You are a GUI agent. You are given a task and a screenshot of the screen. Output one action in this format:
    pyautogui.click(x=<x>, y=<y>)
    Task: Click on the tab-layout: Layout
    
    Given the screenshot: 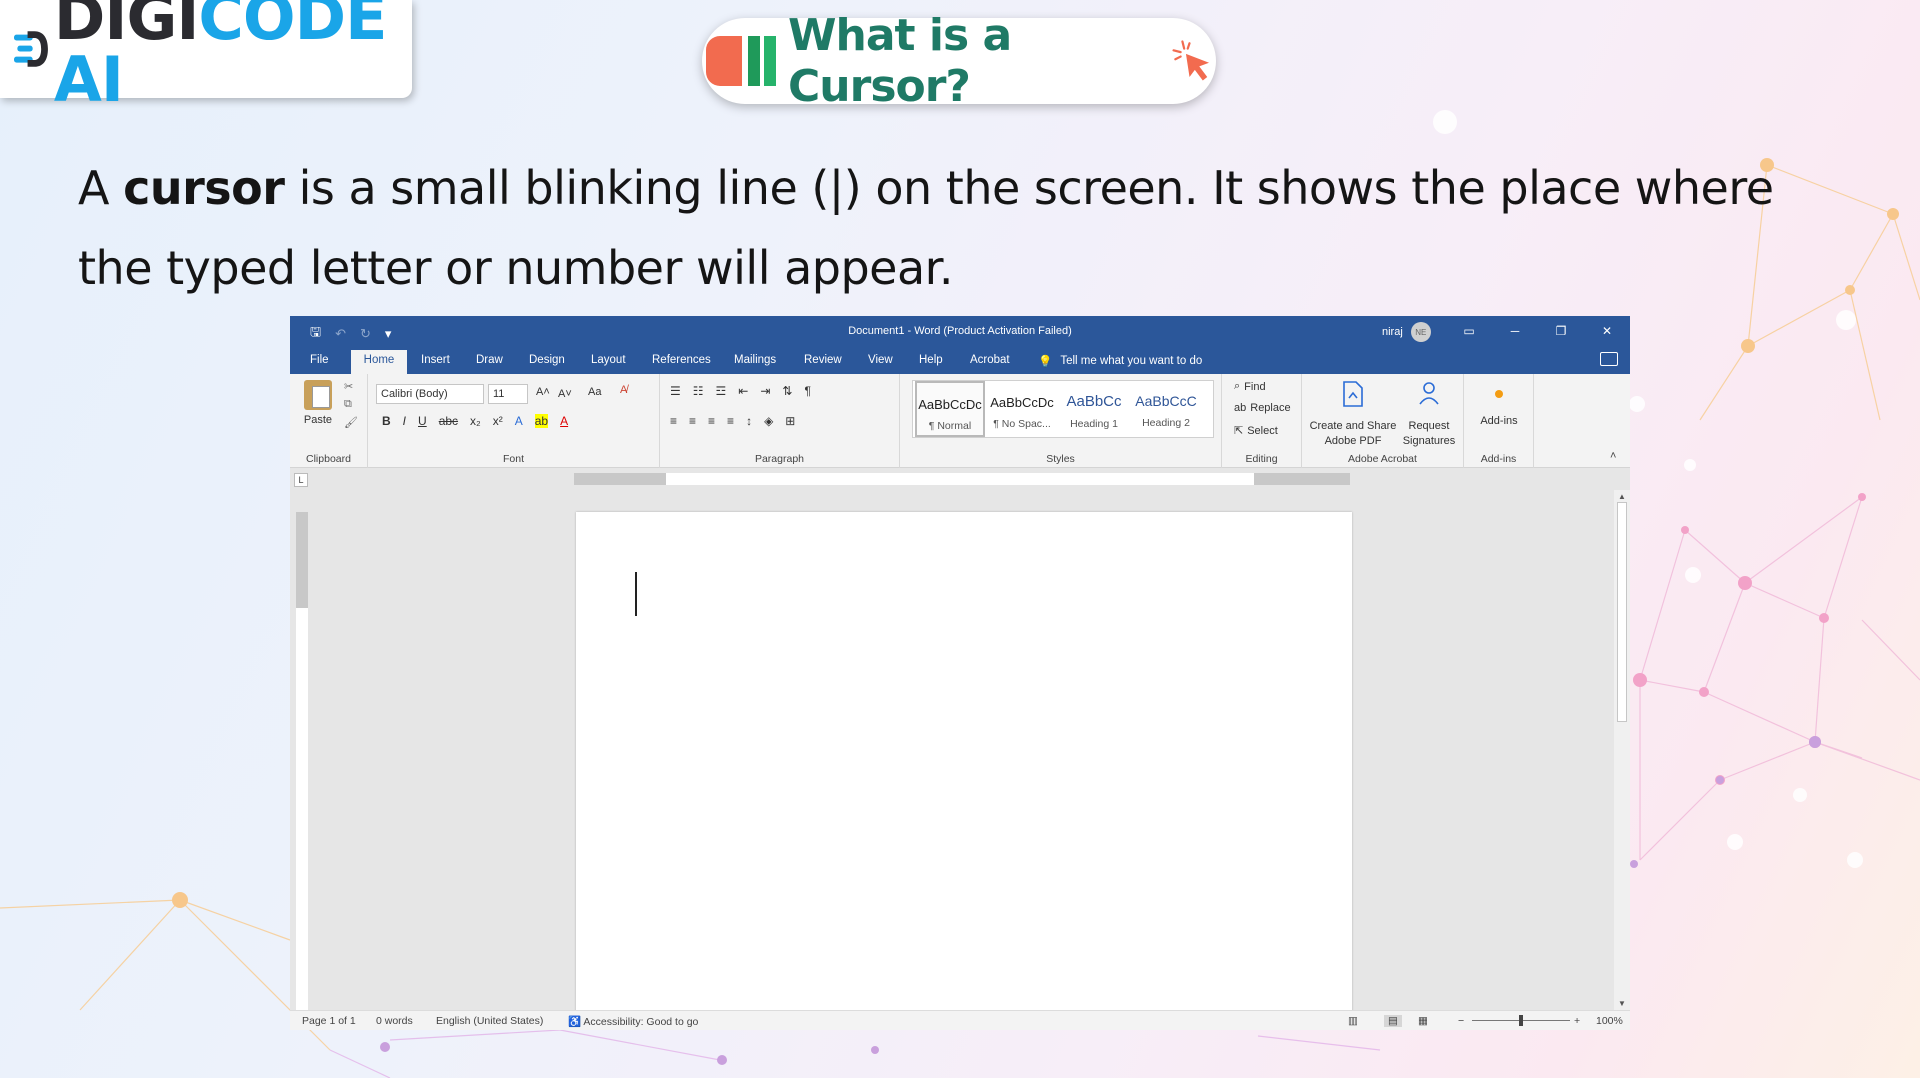 What is the action you would take?
    pyautogui.click(x=608, y=360)
    